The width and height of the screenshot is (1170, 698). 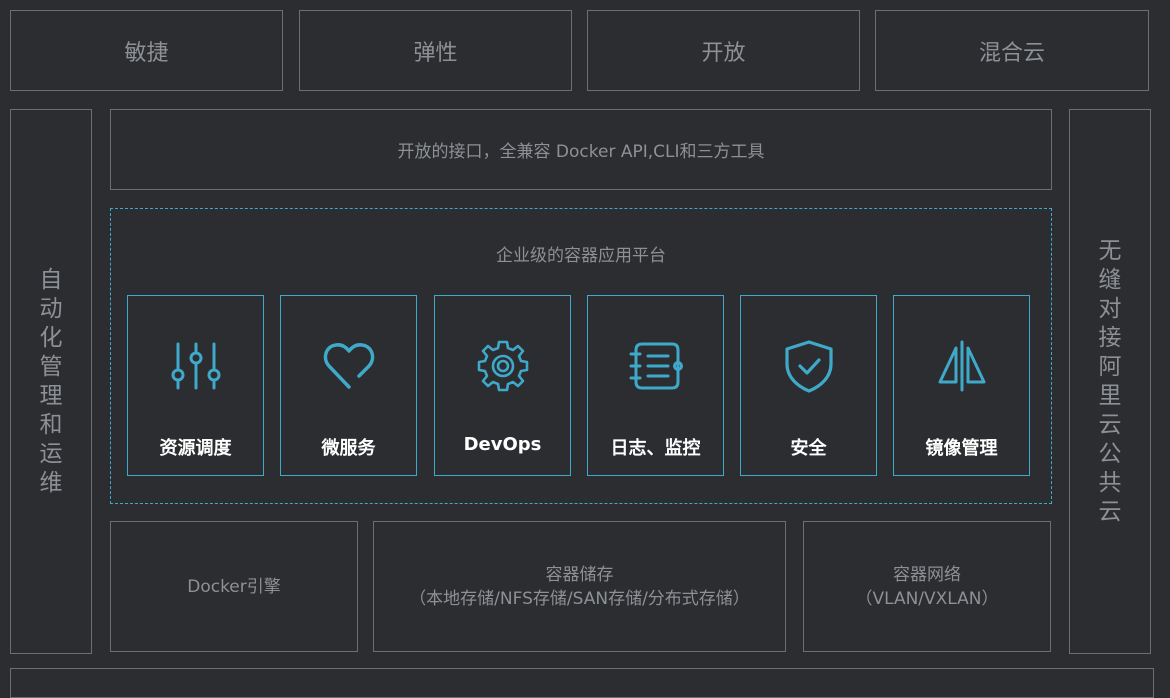 What do you see at coordinates (927, 586) in the screenshot?
I see `container-network: 容器网络 （VLAN/VXLAN）` at bounding box center [927, 586].